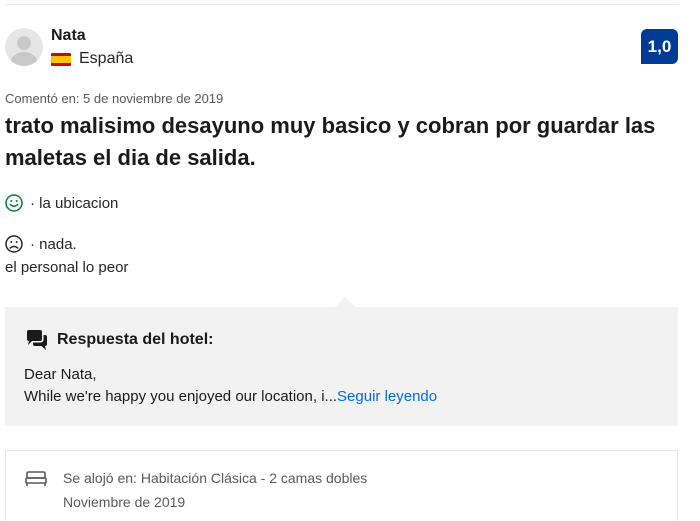  I want to click on hotel-reply-greeting: Dear Nata,, so click(60, 374).